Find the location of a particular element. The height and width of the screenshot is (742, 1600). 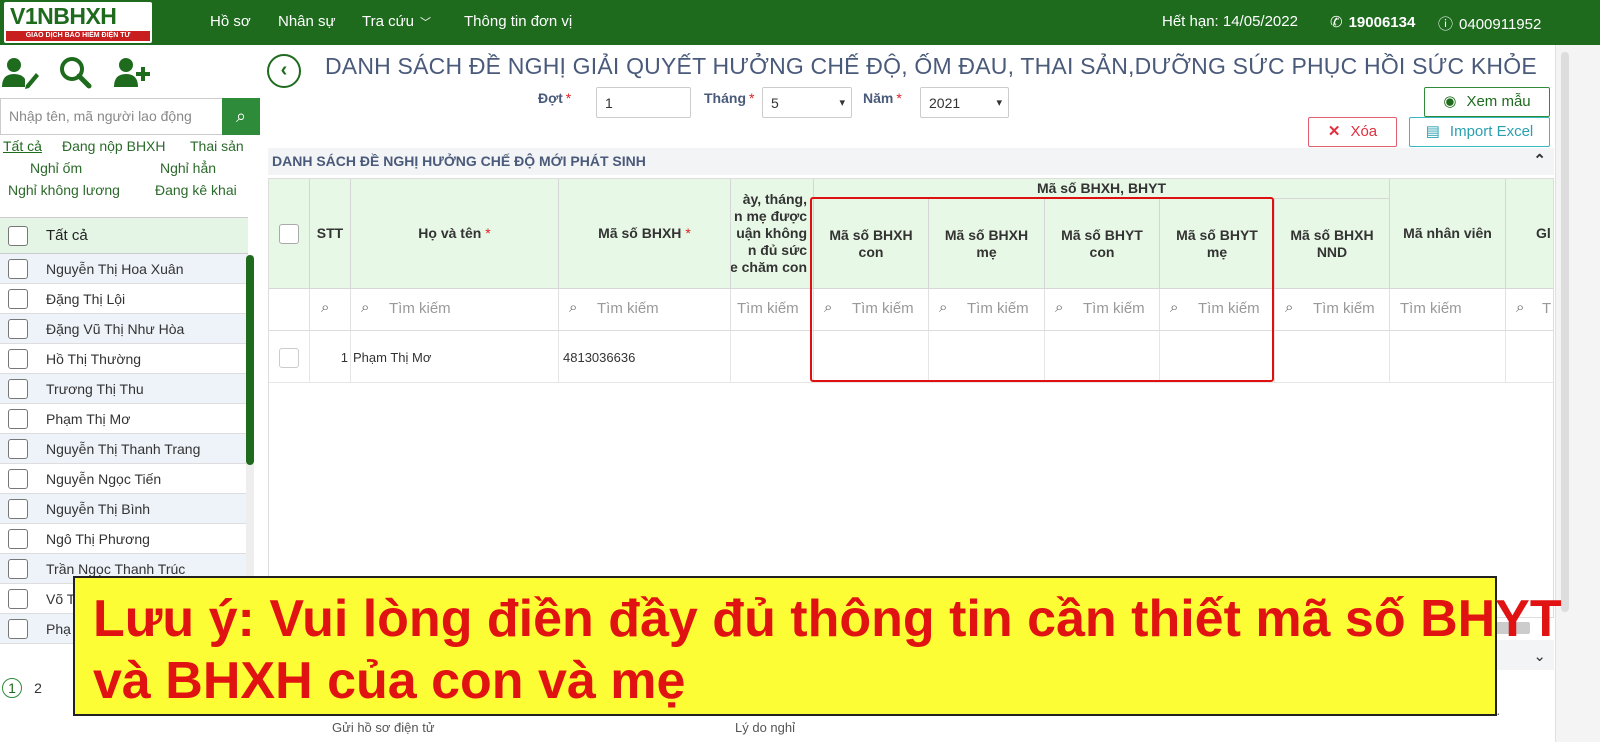

filter-ma-nhan-vien: Tìm kiếm is located at coordinates (1448, 310).